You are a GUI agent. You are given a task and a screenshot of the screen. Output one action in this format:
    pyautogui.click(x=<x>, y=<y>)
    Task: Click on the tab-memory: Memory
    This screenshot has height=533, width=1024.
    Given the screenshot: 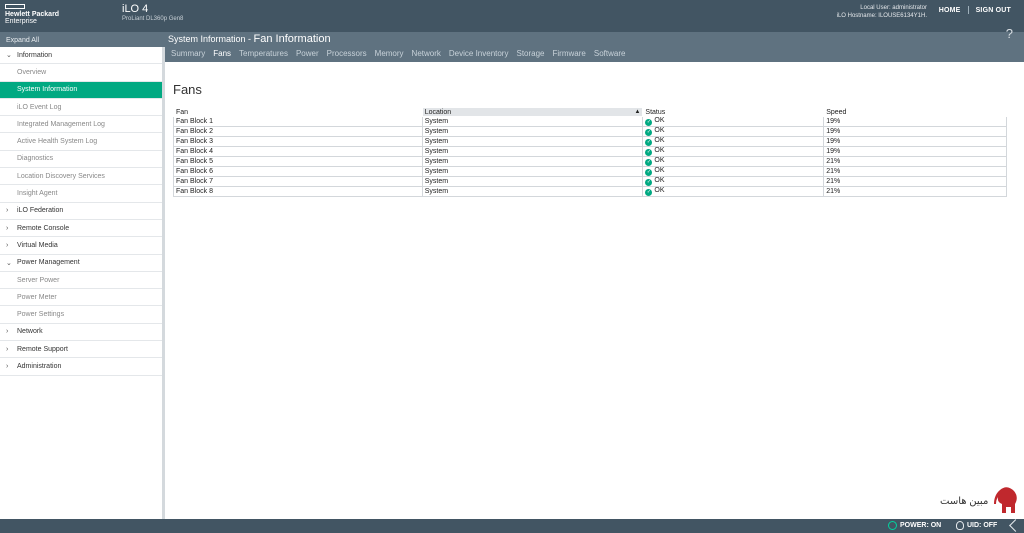 What is the action you would take?
    pyautogui.click(x=389, y=53)
    